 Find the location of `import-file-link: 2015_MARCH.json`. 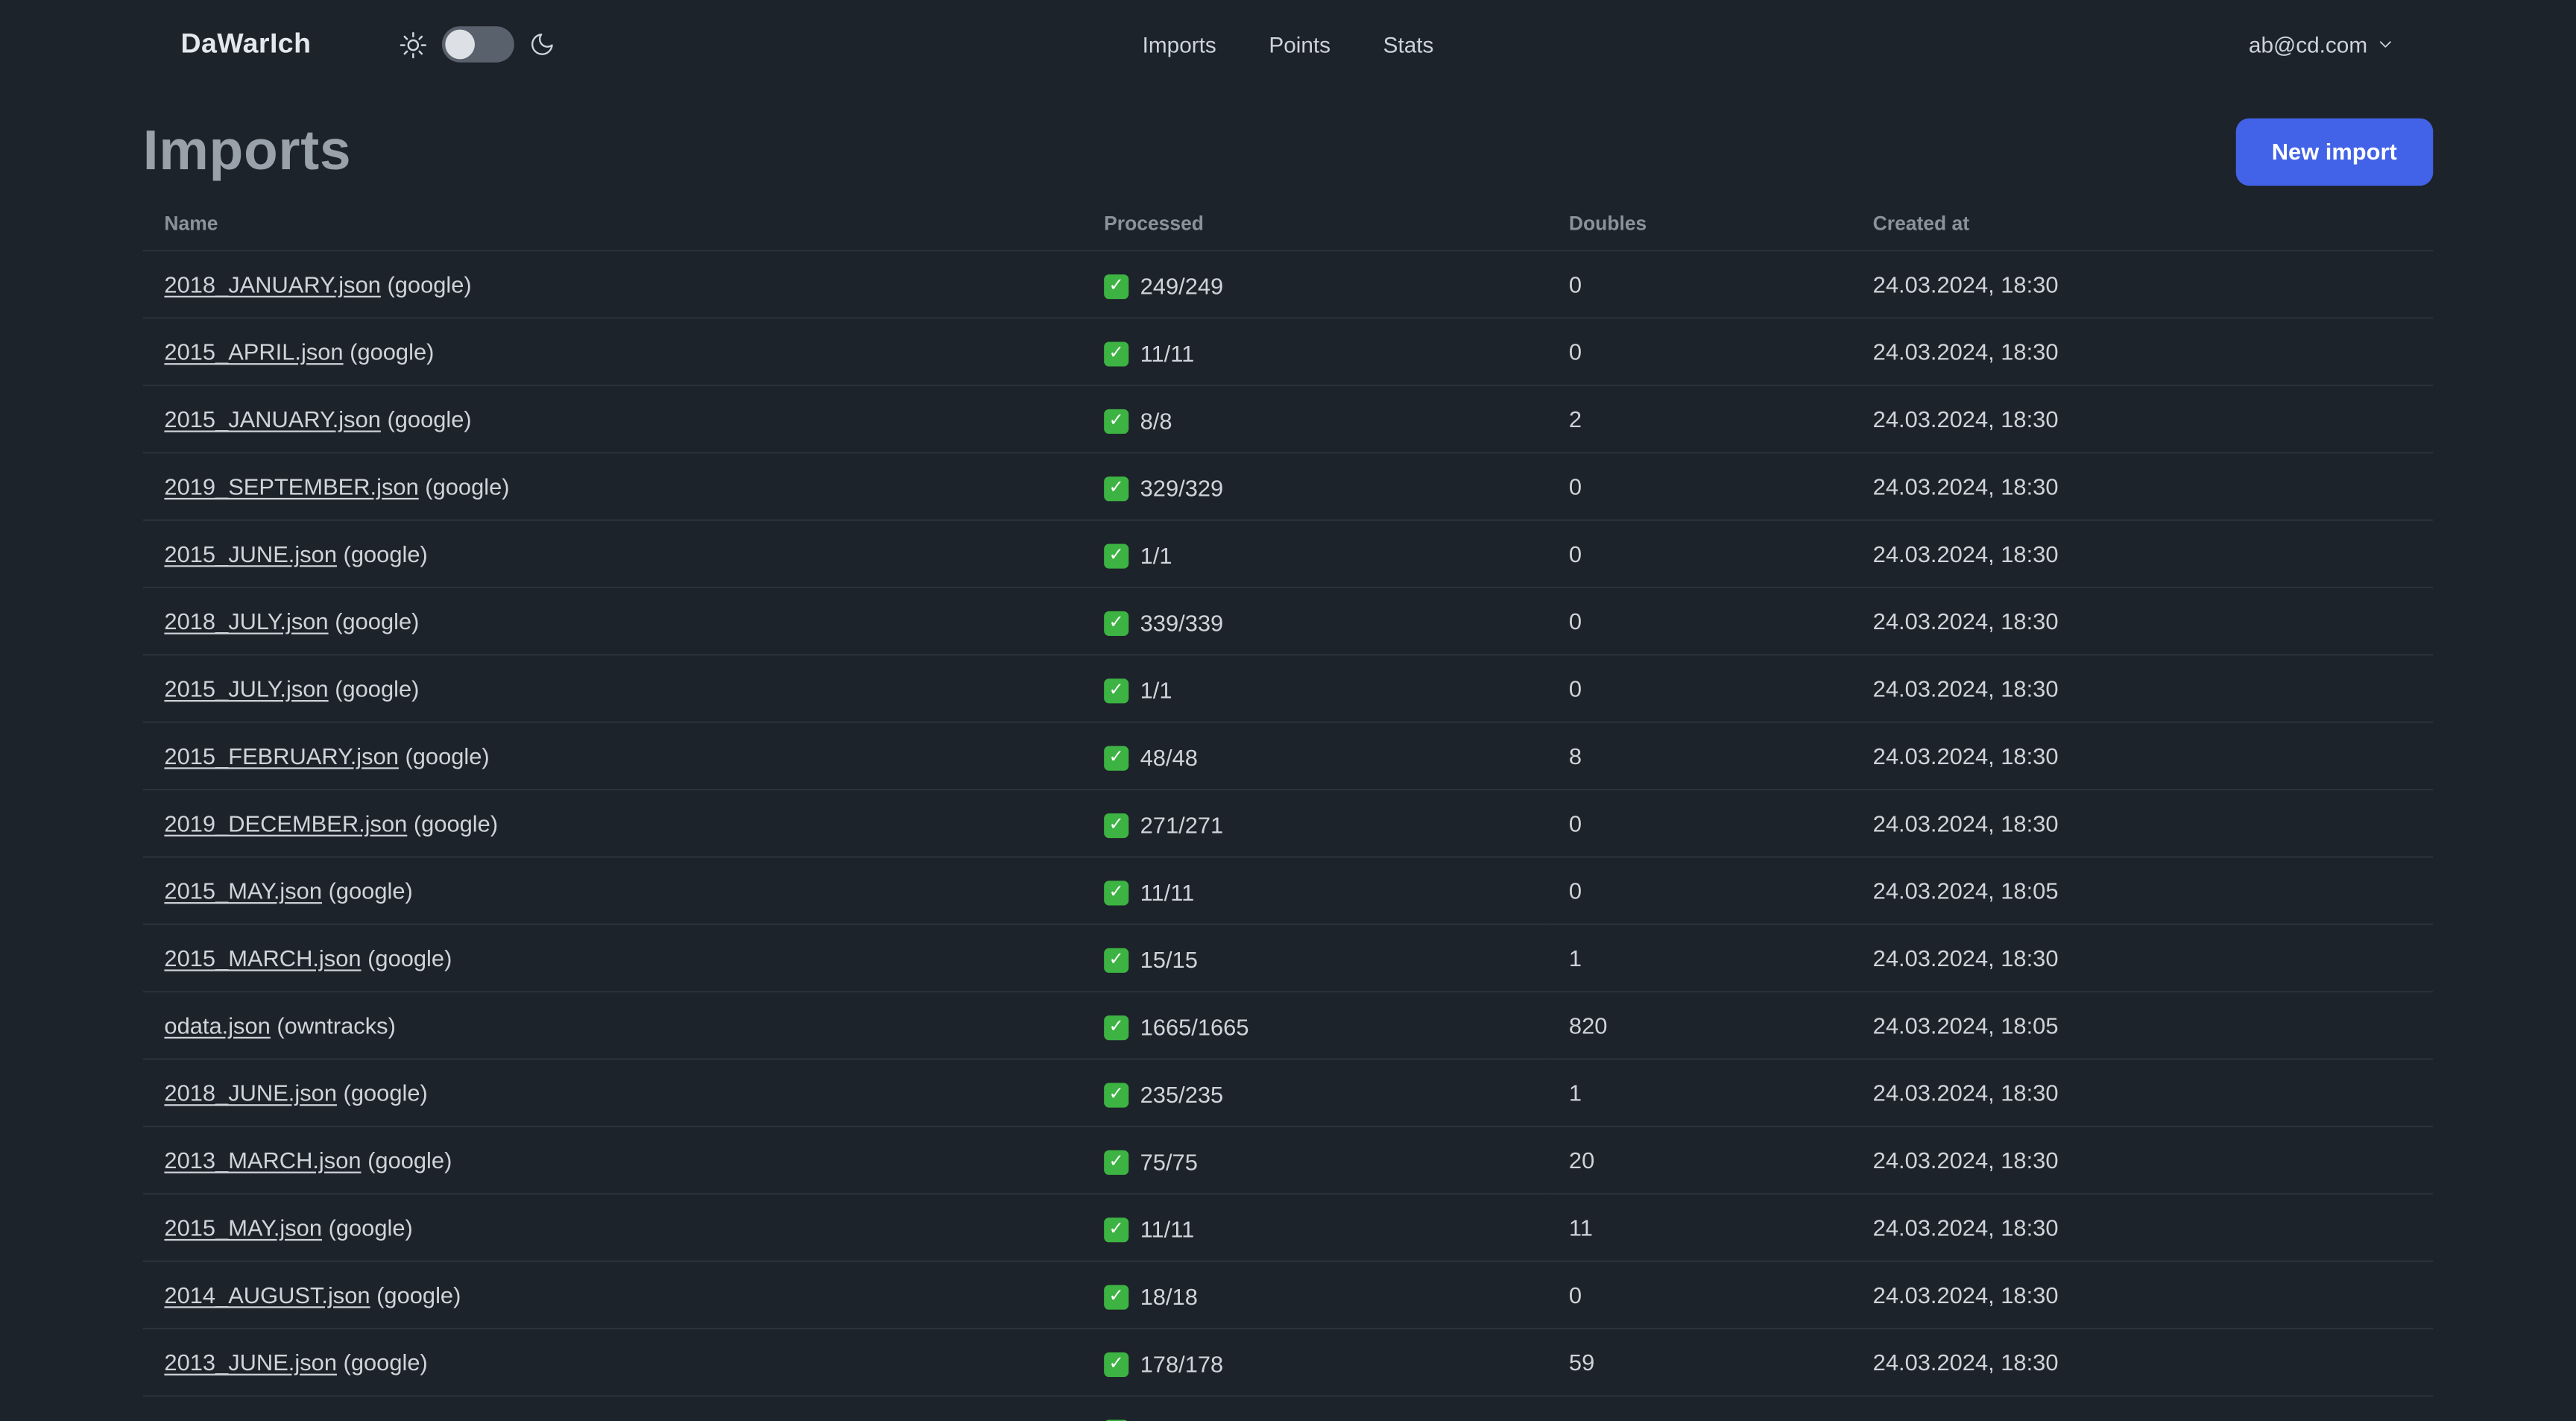

import-file-link: 2015_MARCH.json is located at coordinates (262, 958).